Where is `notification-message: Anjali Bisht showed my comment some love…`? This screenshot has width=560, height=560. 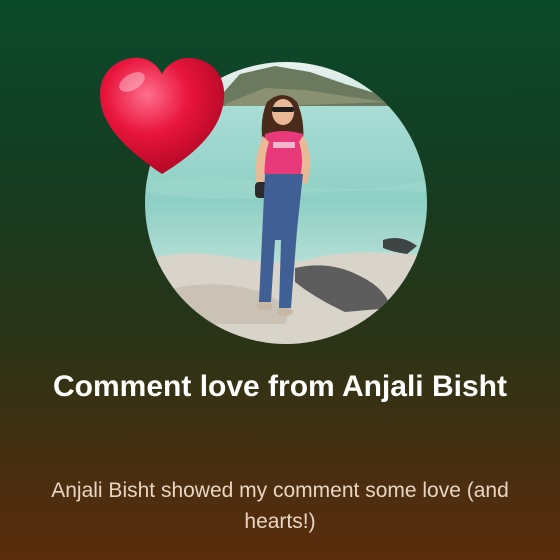 notification-message: Anjali Bisht showed my comment some love… is located at coordinates (280, 506).